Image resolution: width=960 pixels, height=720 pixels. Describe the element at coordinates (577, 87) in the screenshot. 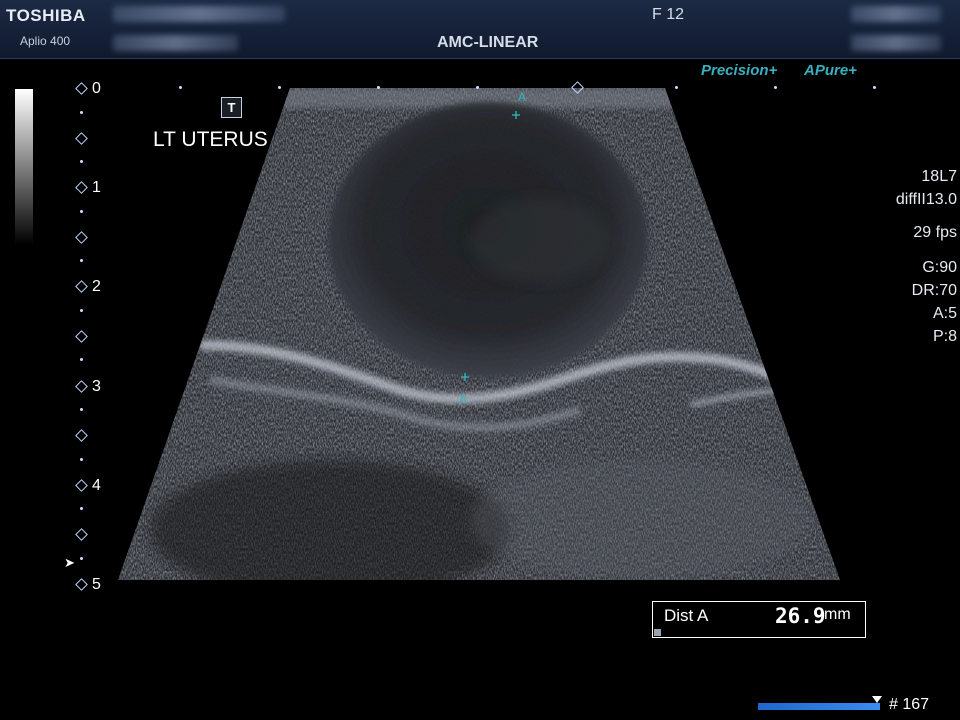

I see `focus-marker` at that location.